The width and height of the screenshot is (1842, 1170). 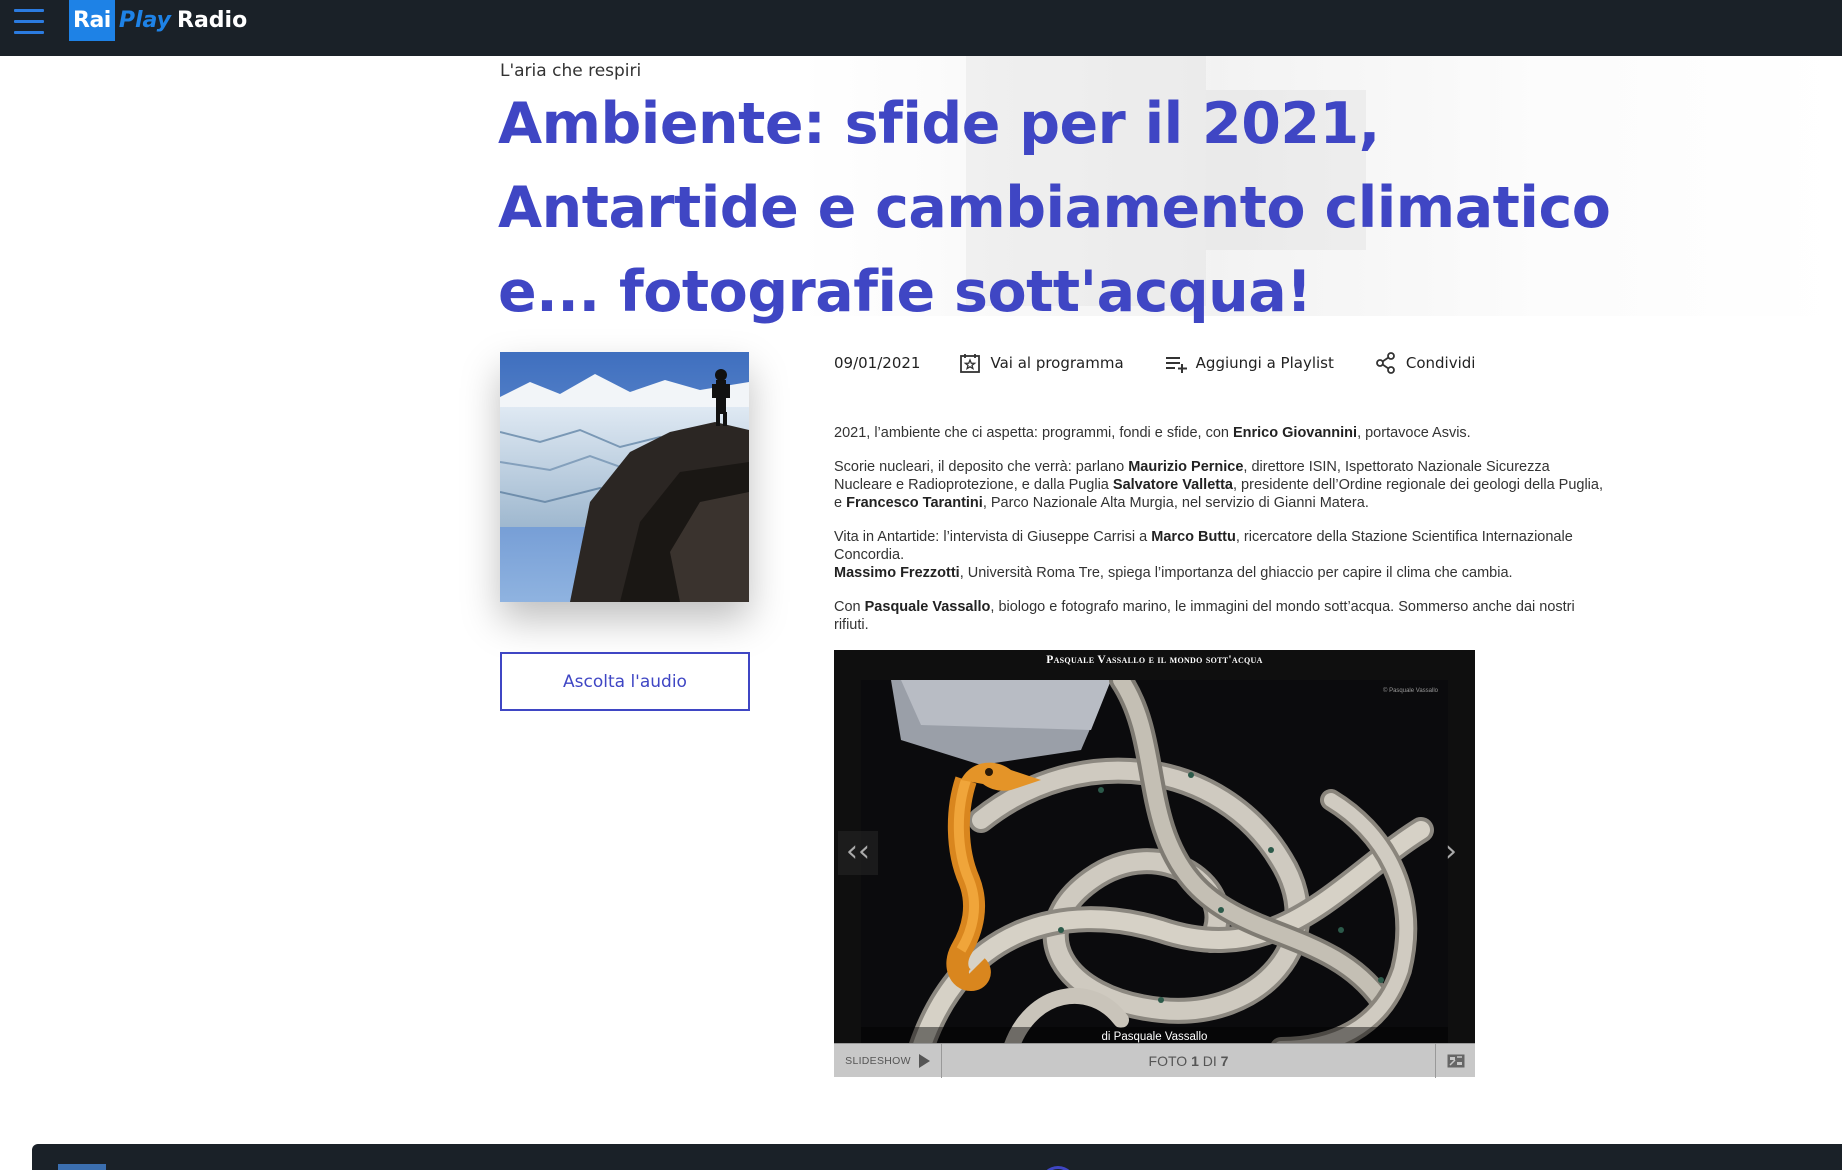 I want to click on logo-rai: Rai, so click(x=92, y=20).